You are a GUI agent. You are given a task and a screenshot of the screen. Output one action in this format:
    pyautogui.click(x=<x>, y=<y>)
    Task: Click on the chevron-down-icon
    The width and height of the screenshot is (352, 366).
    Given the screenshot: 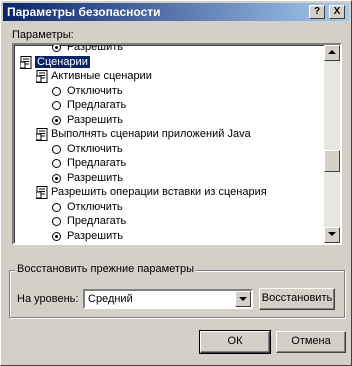 What is the action you would take?
    pyautogui.click(x=243, y=299)
    